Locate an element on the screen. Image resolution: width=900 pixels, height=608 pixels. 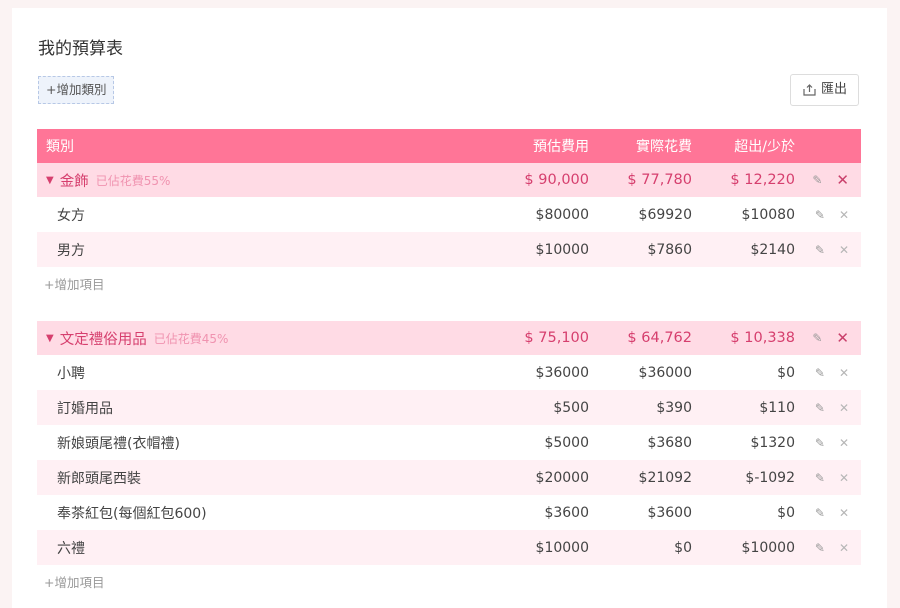
table-row: 新娘頭尾禮(衣帽禮) $5000 $3680 $1320 ✎ ✕ is located at coordinates (449, 442).